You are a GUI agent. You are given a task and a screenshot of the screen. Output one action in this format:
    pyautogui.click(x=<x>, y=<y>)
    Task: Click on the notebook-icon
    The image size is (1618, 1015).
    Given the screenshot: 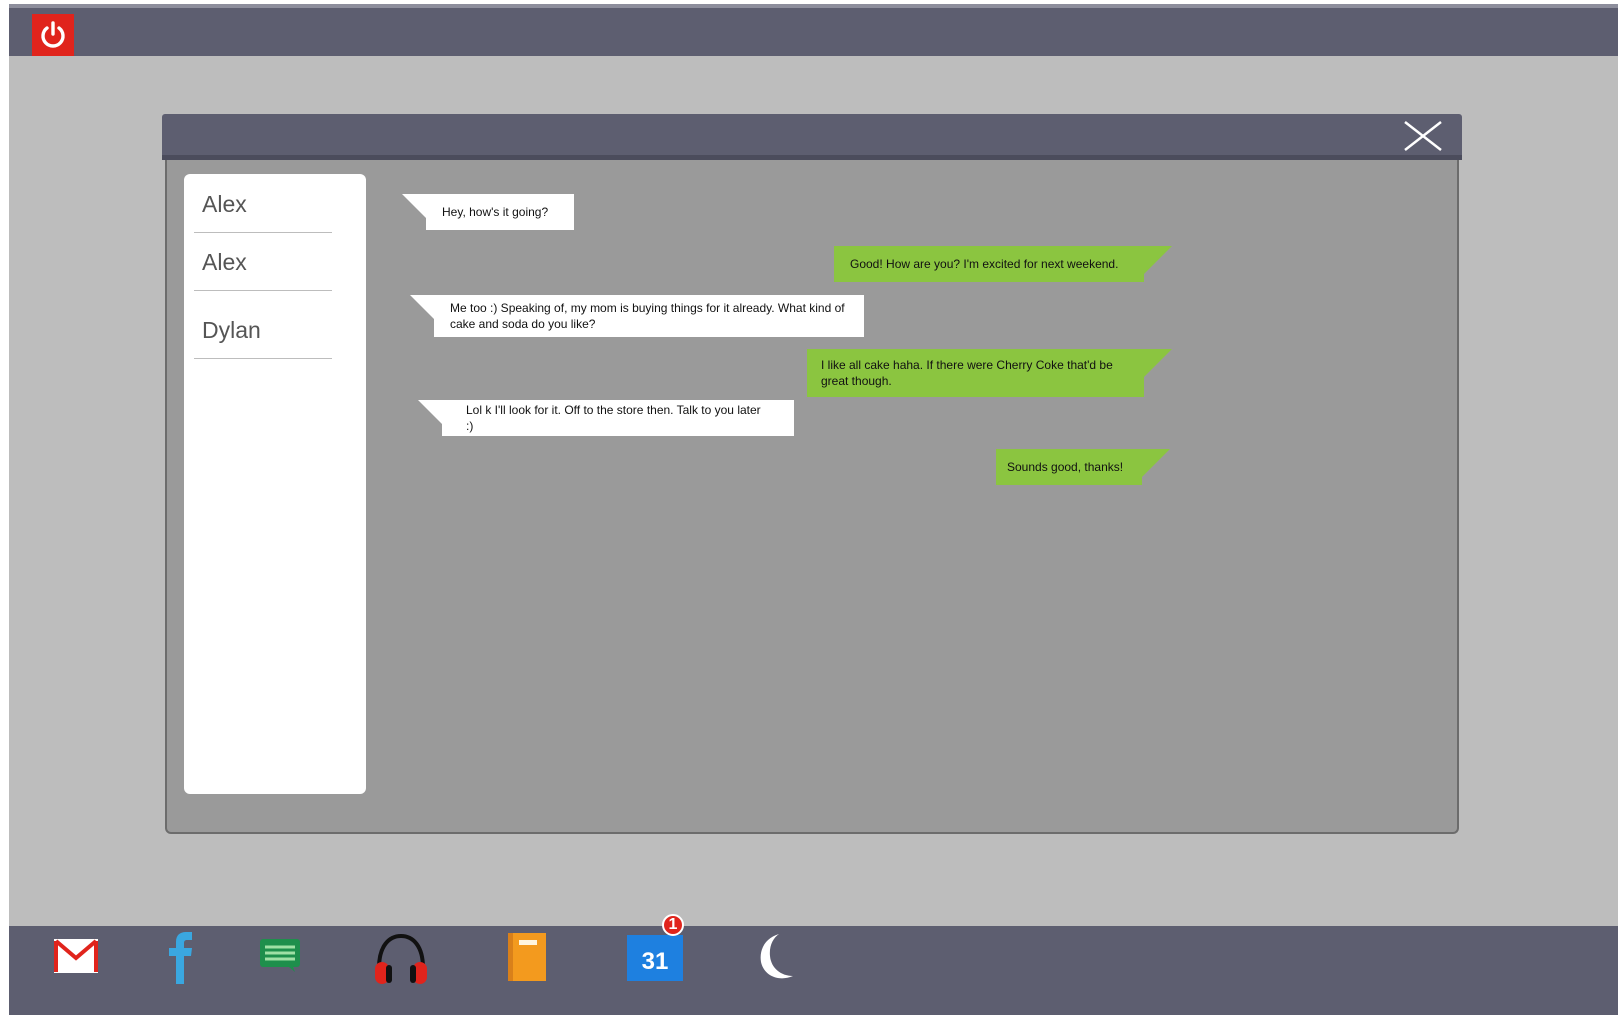 What is the action you would take?
    pyautogui.click(x=527, y=957)
    